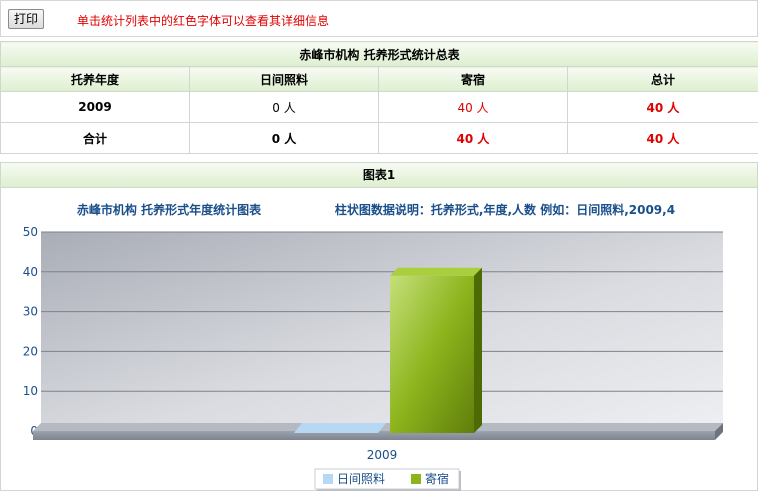 The height and width of the screenshot is (494, 758). Describe the element at coordinates (95, 79) in the screenshot. I see `header-year: 托养年度` at that location.